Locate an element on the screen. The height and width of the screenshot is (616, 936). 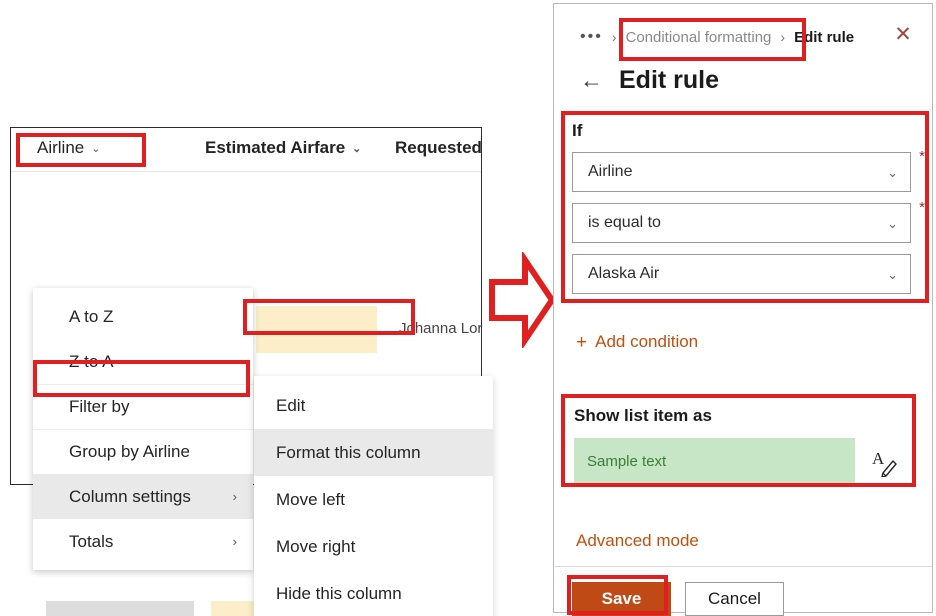
add-condition-label: Add condition is located at coordinates (647, 341).